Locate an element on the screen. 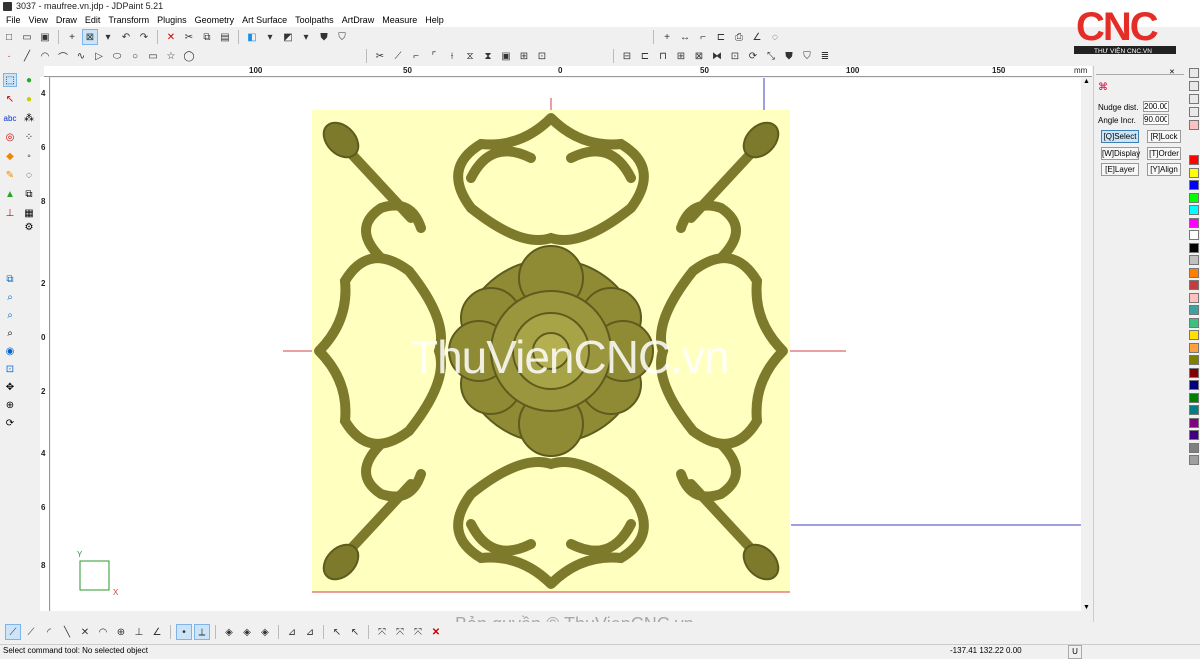 This screenshot has width=1200, height=659. snap-angle-icon: ∠ is located at coordinates (157, 632).